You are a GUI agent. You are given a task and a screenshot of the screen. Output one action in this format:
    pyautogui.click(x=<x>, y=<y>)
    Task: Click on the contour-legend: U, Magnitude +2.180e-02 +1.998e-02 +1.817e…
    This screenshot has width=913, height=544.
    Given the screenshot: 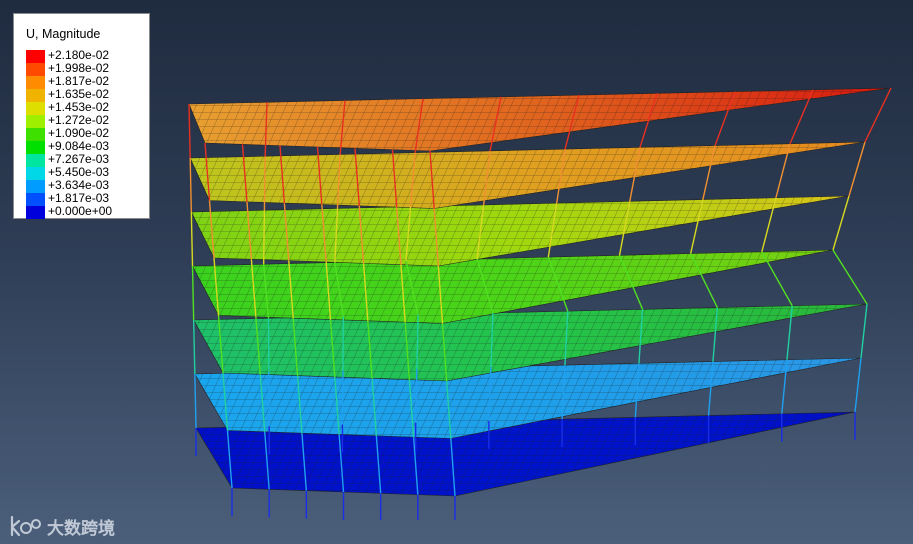 What is the action you would take?
    pyautogui.click(x=81, y=116)
    